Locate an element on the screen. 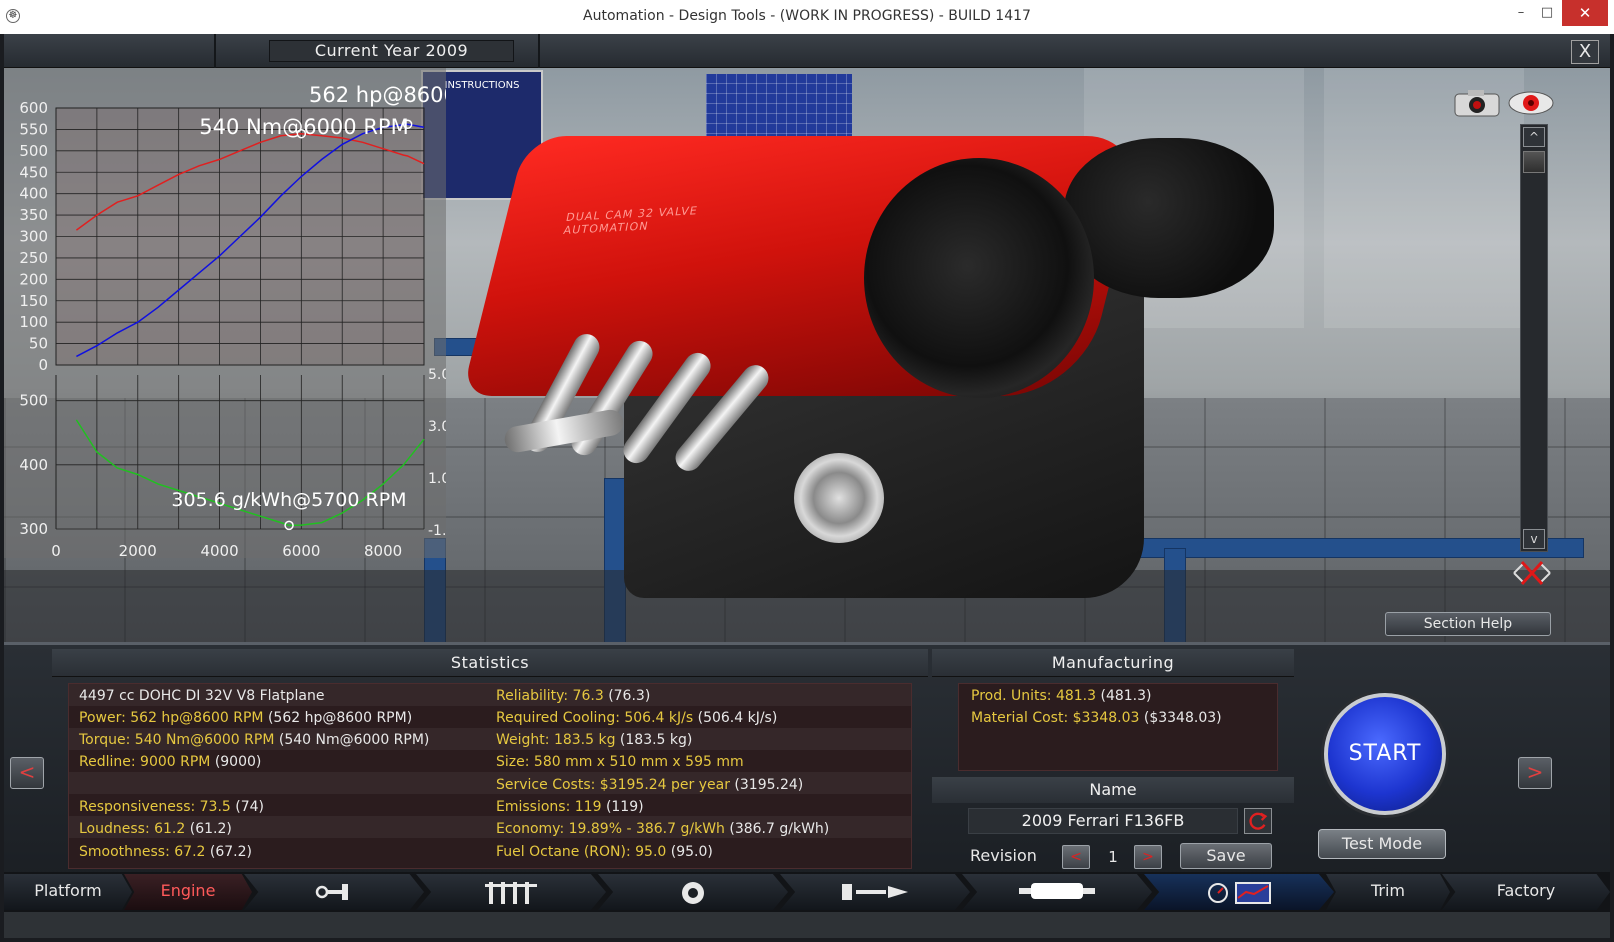 The height and width of the screenshot is (942, 1614). nav-turbo is located at coordinates (693, 892).